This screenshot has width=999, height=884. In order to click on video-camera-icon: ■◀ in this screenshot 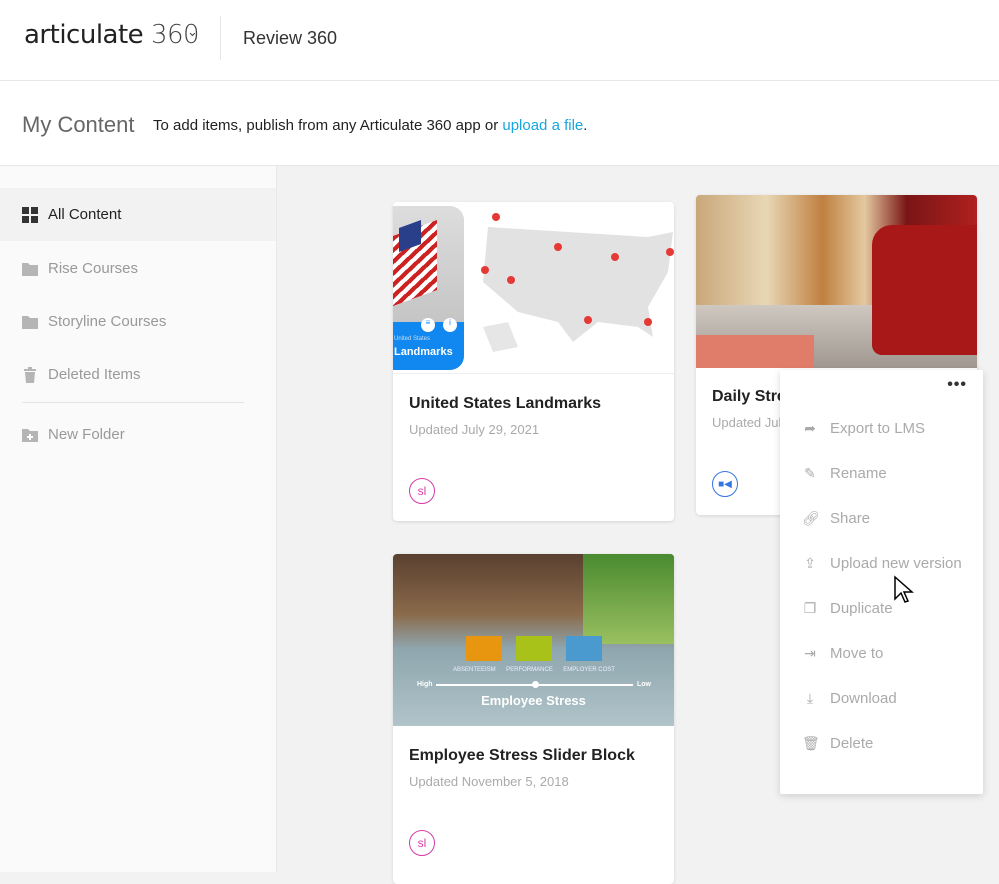, I will do `click(725, 484)`.